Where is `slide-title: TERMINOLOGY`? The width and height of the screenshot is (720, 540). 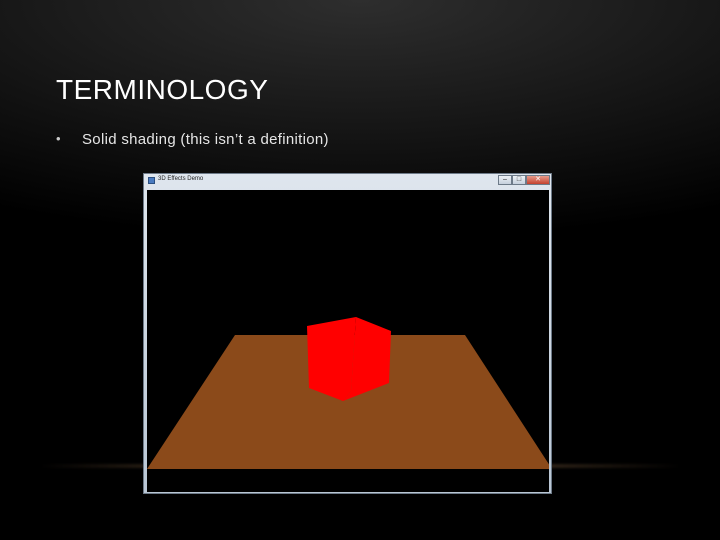 slide-title: TERMINOLOGY is located at coordinates (162, 89).